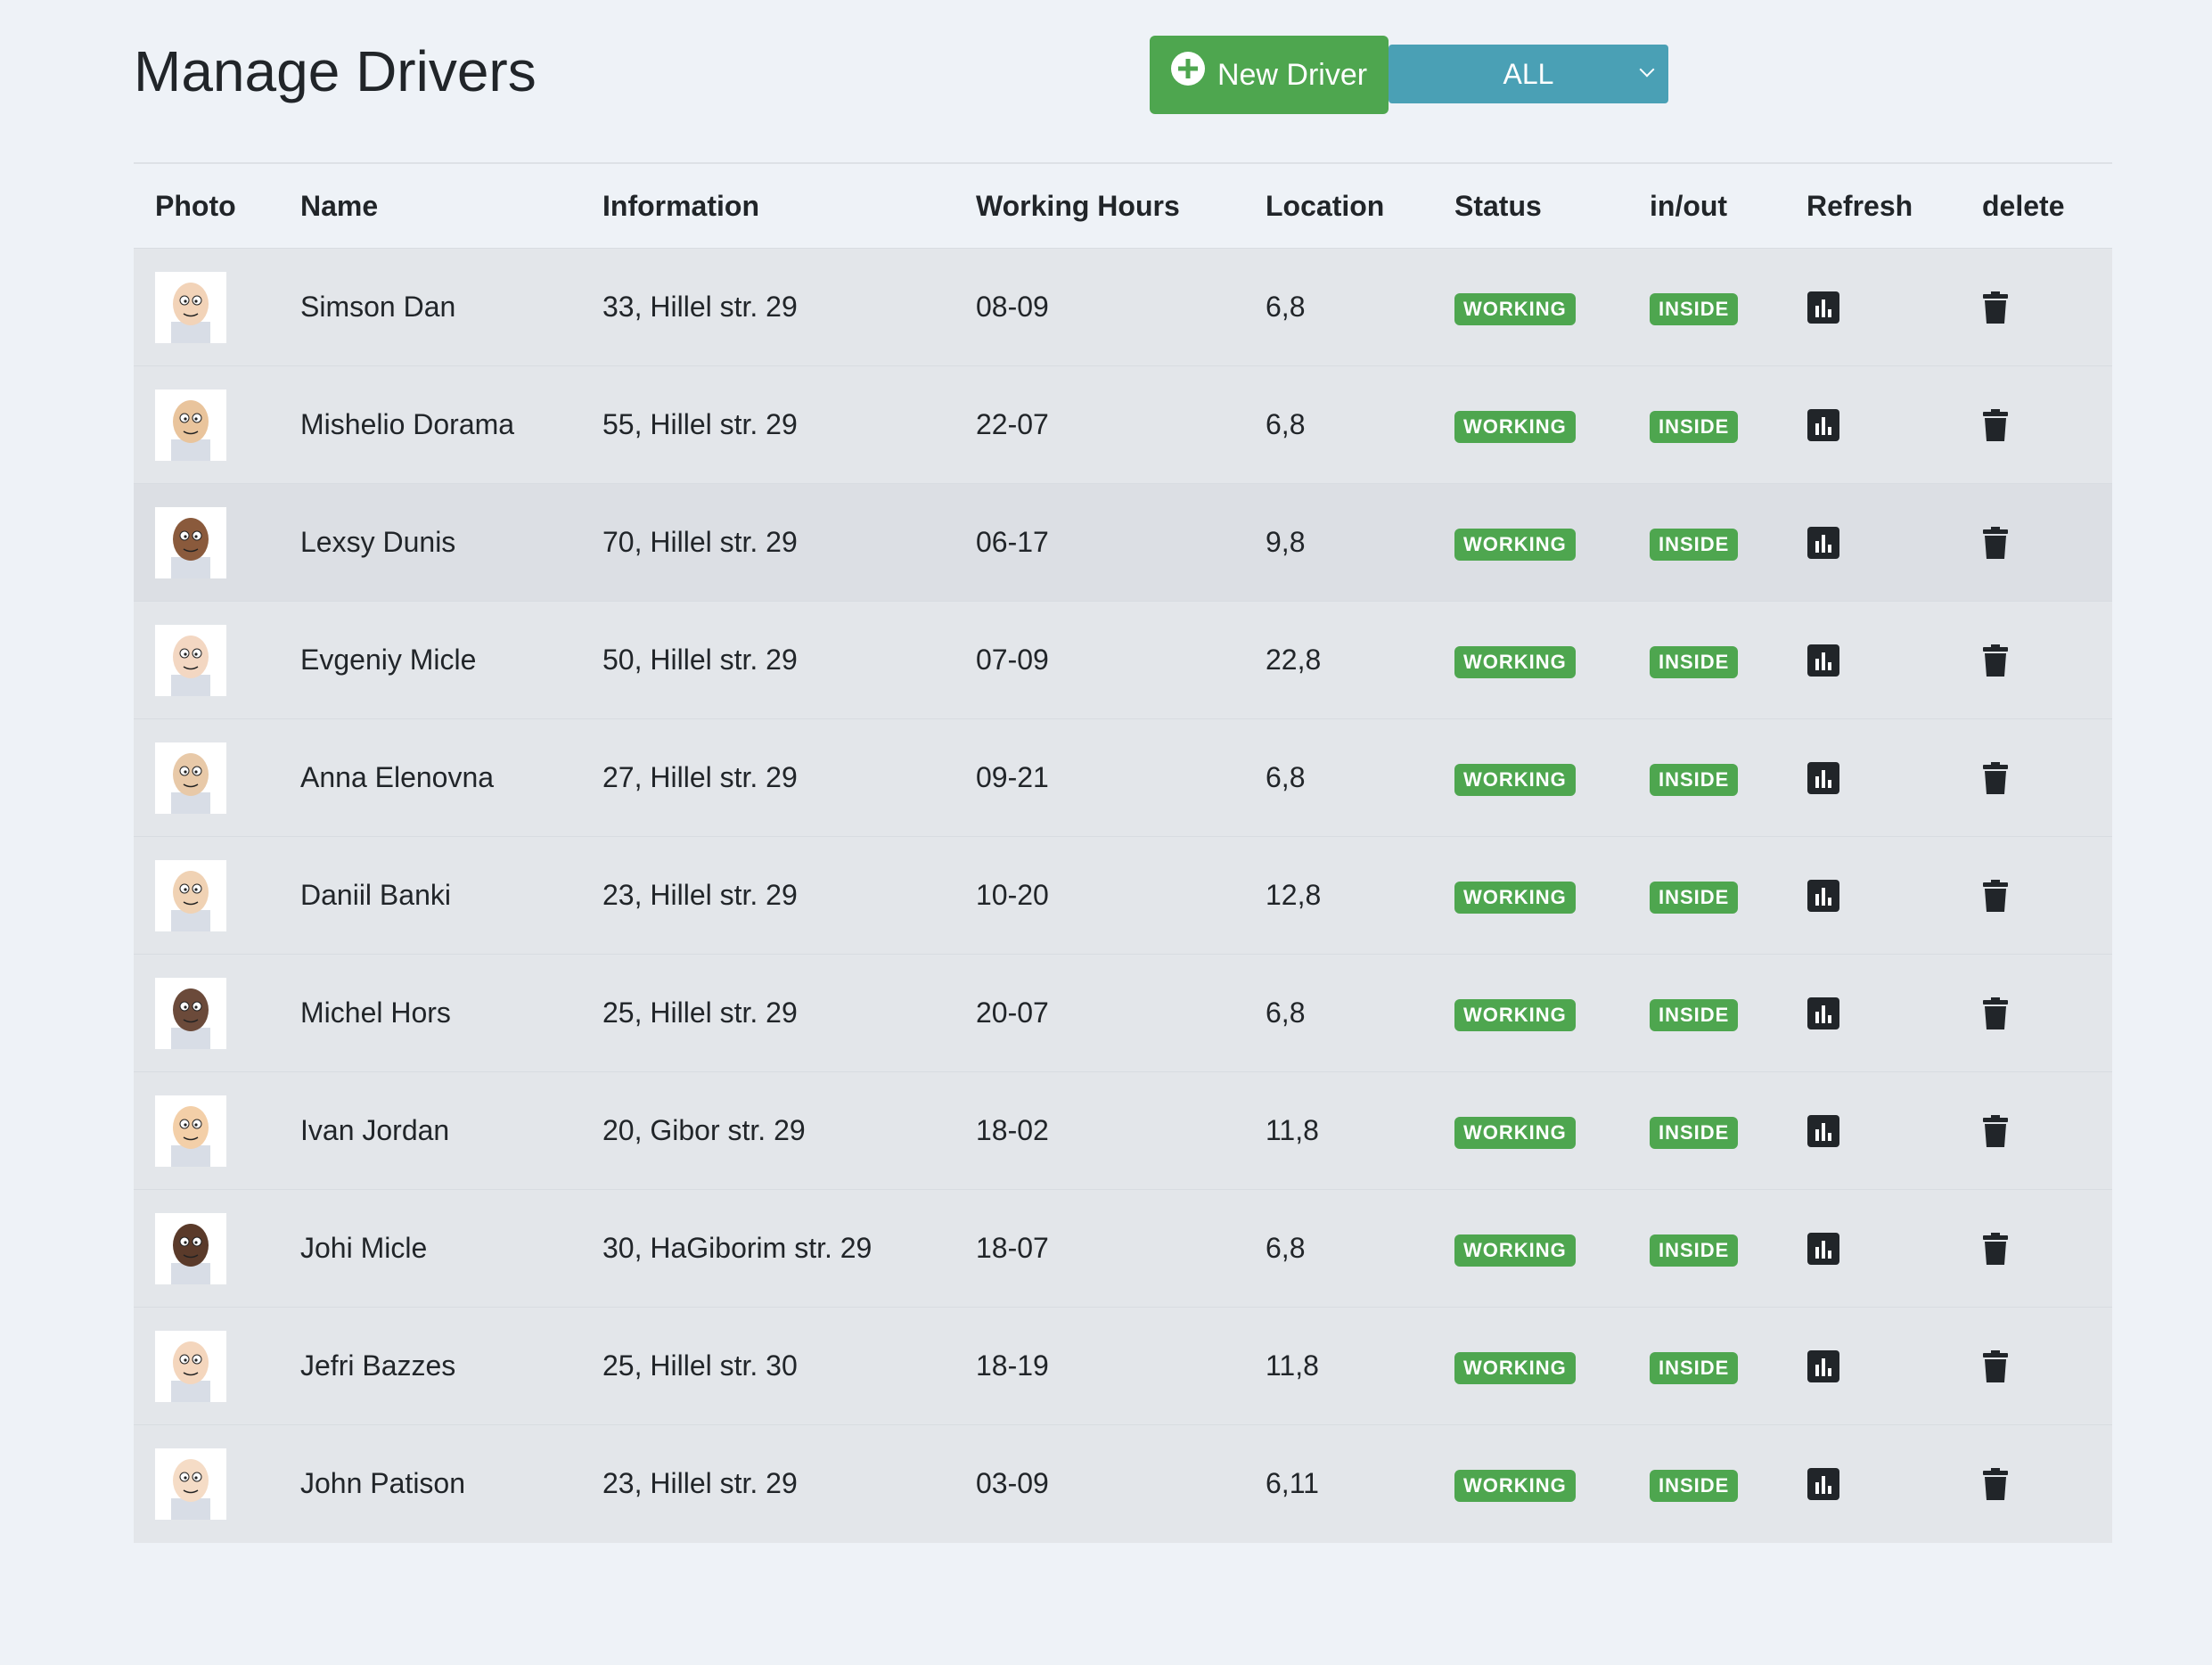 The width and height of the screenshot is (2212, 1665). What do you see at coordinates (1099, 895) in the screenshot?
I see `working-hours-cell: 10-20` at bounding box center [1099, 895].